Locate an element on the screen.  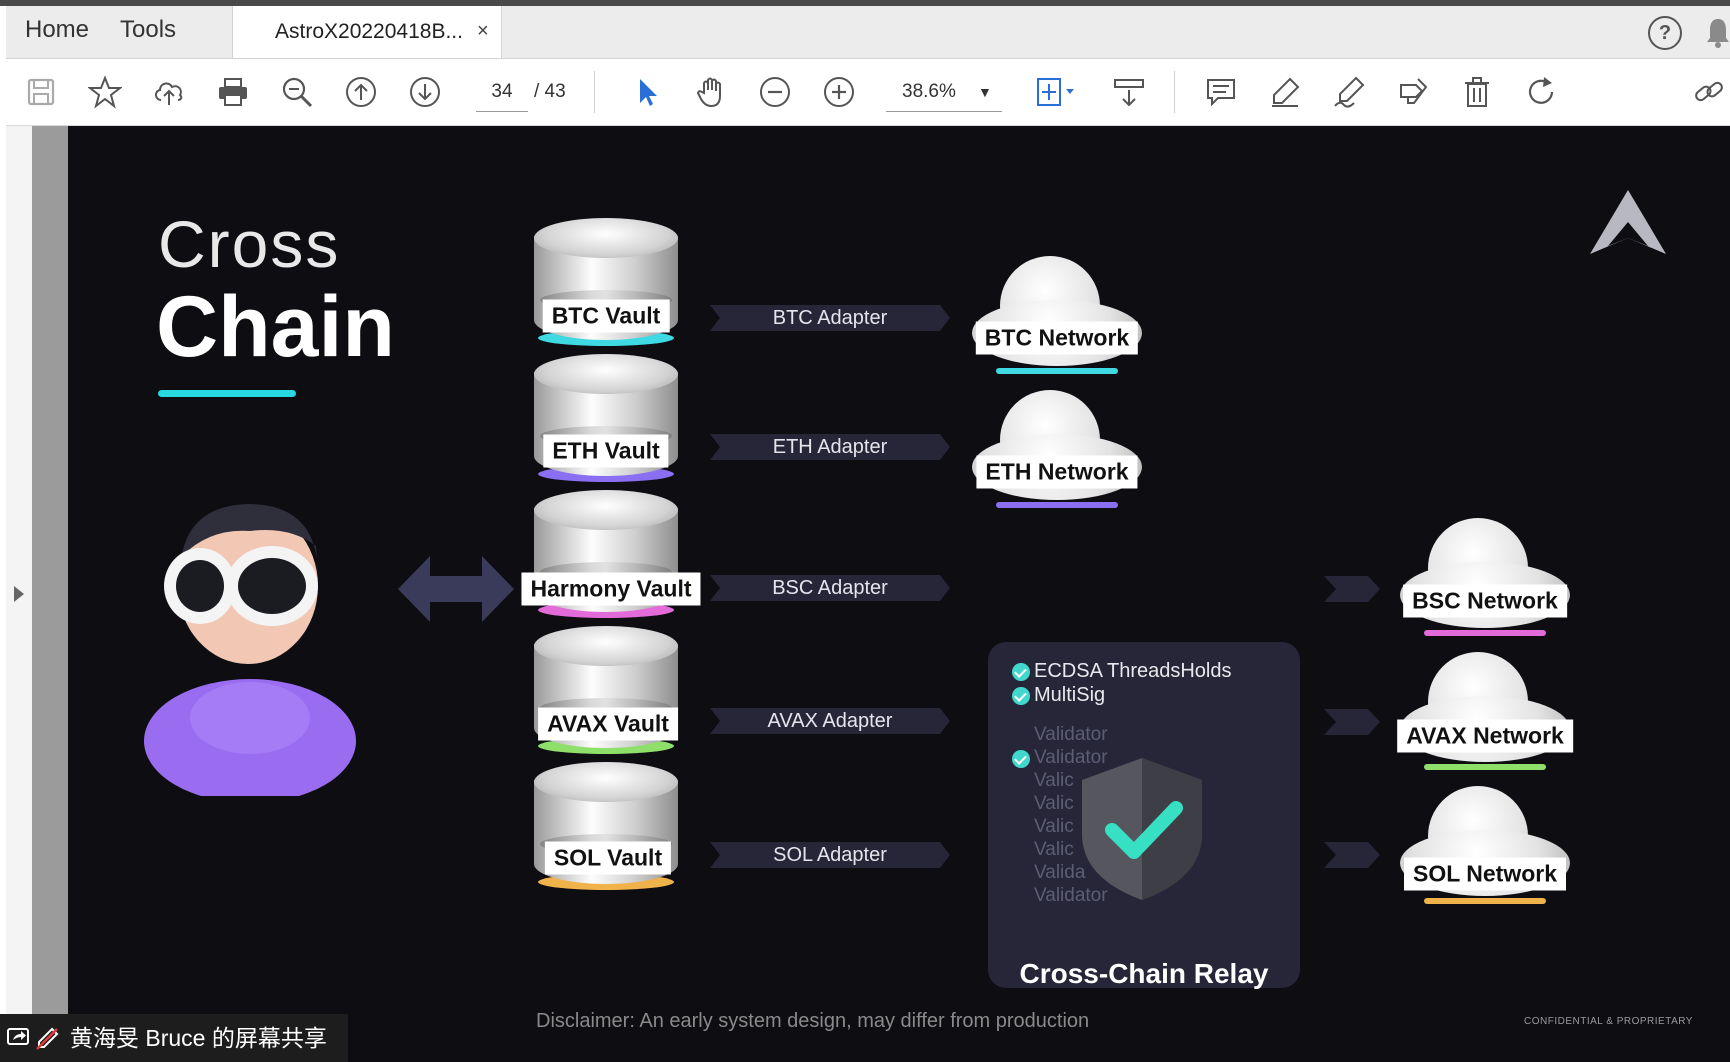
tab-bar: Home Tools AstroX20220418B... × ? is located at coordinates (868, 32).